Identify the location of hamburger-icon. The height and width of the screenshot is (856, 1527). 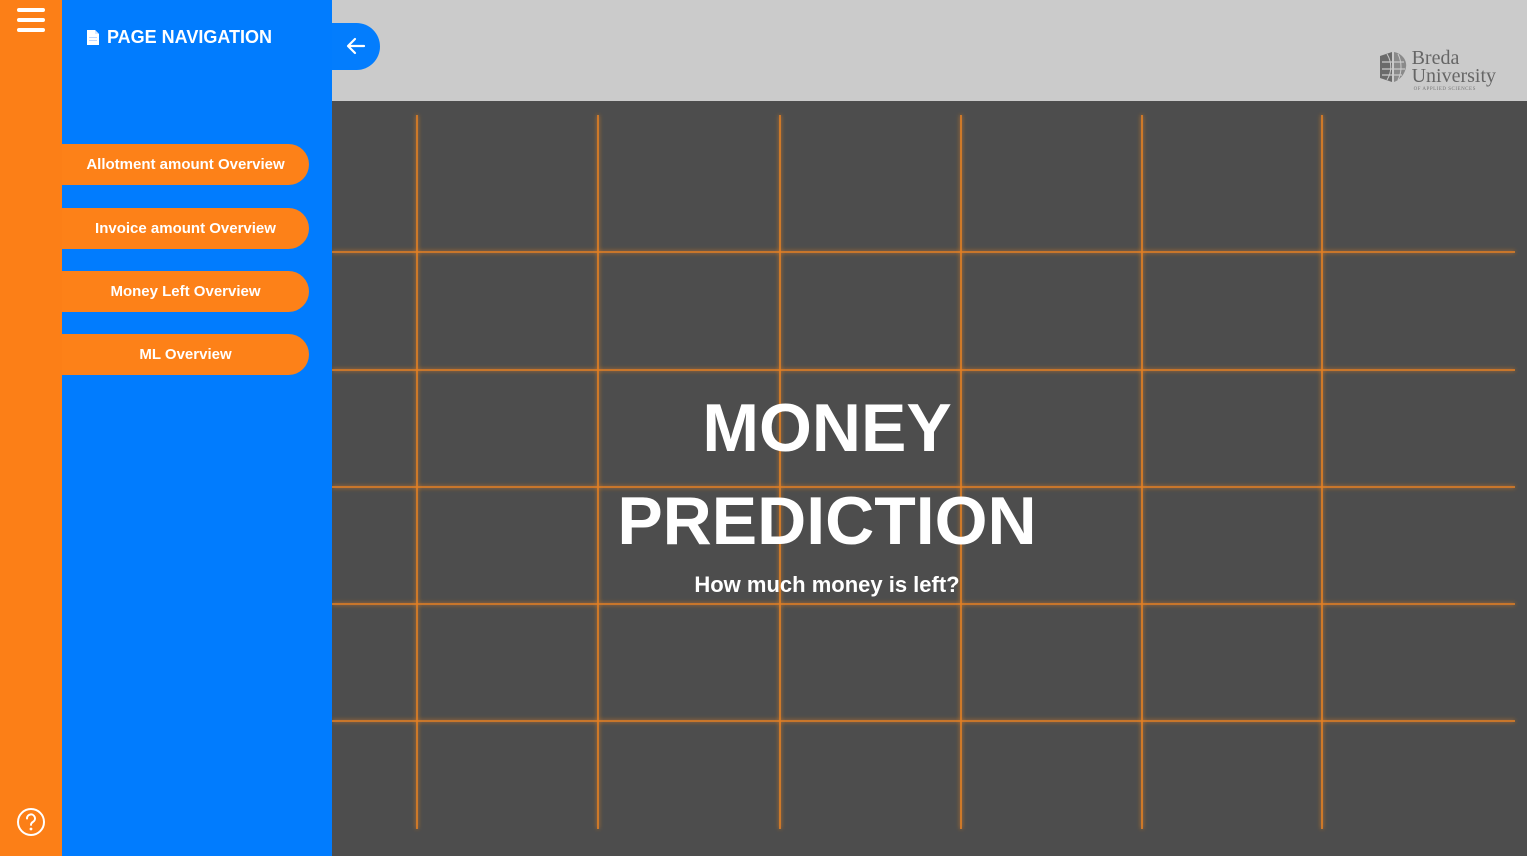
(31, 21).